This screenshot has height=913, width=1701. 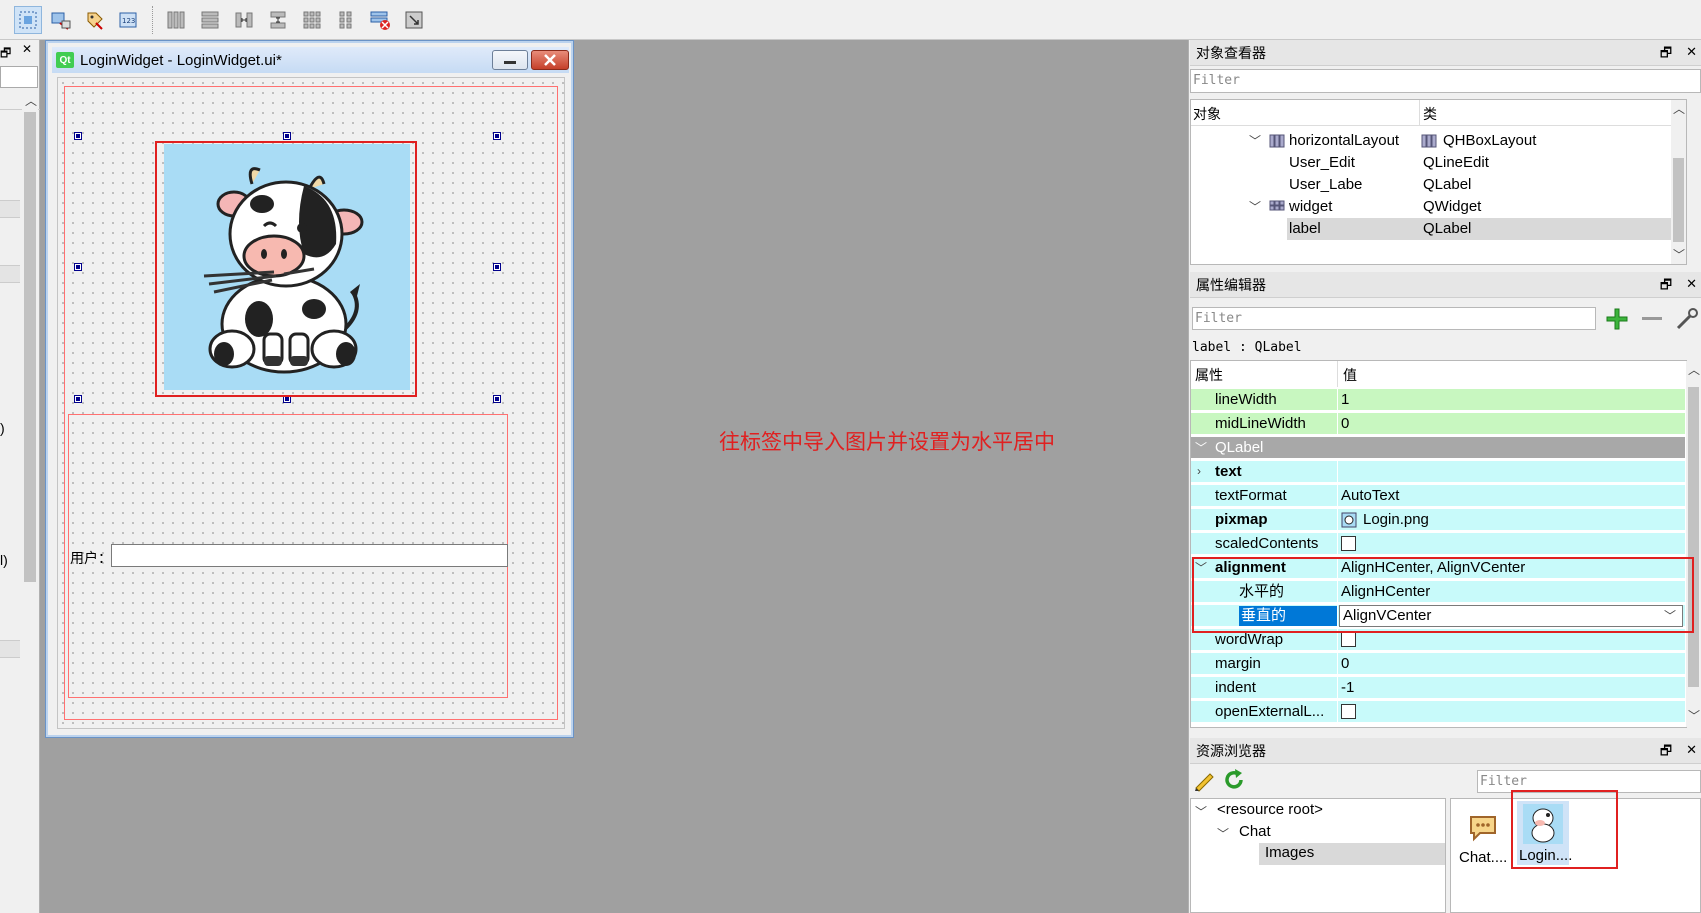 I want to click on property-filter: Filter, so click(x=1394, y=318).